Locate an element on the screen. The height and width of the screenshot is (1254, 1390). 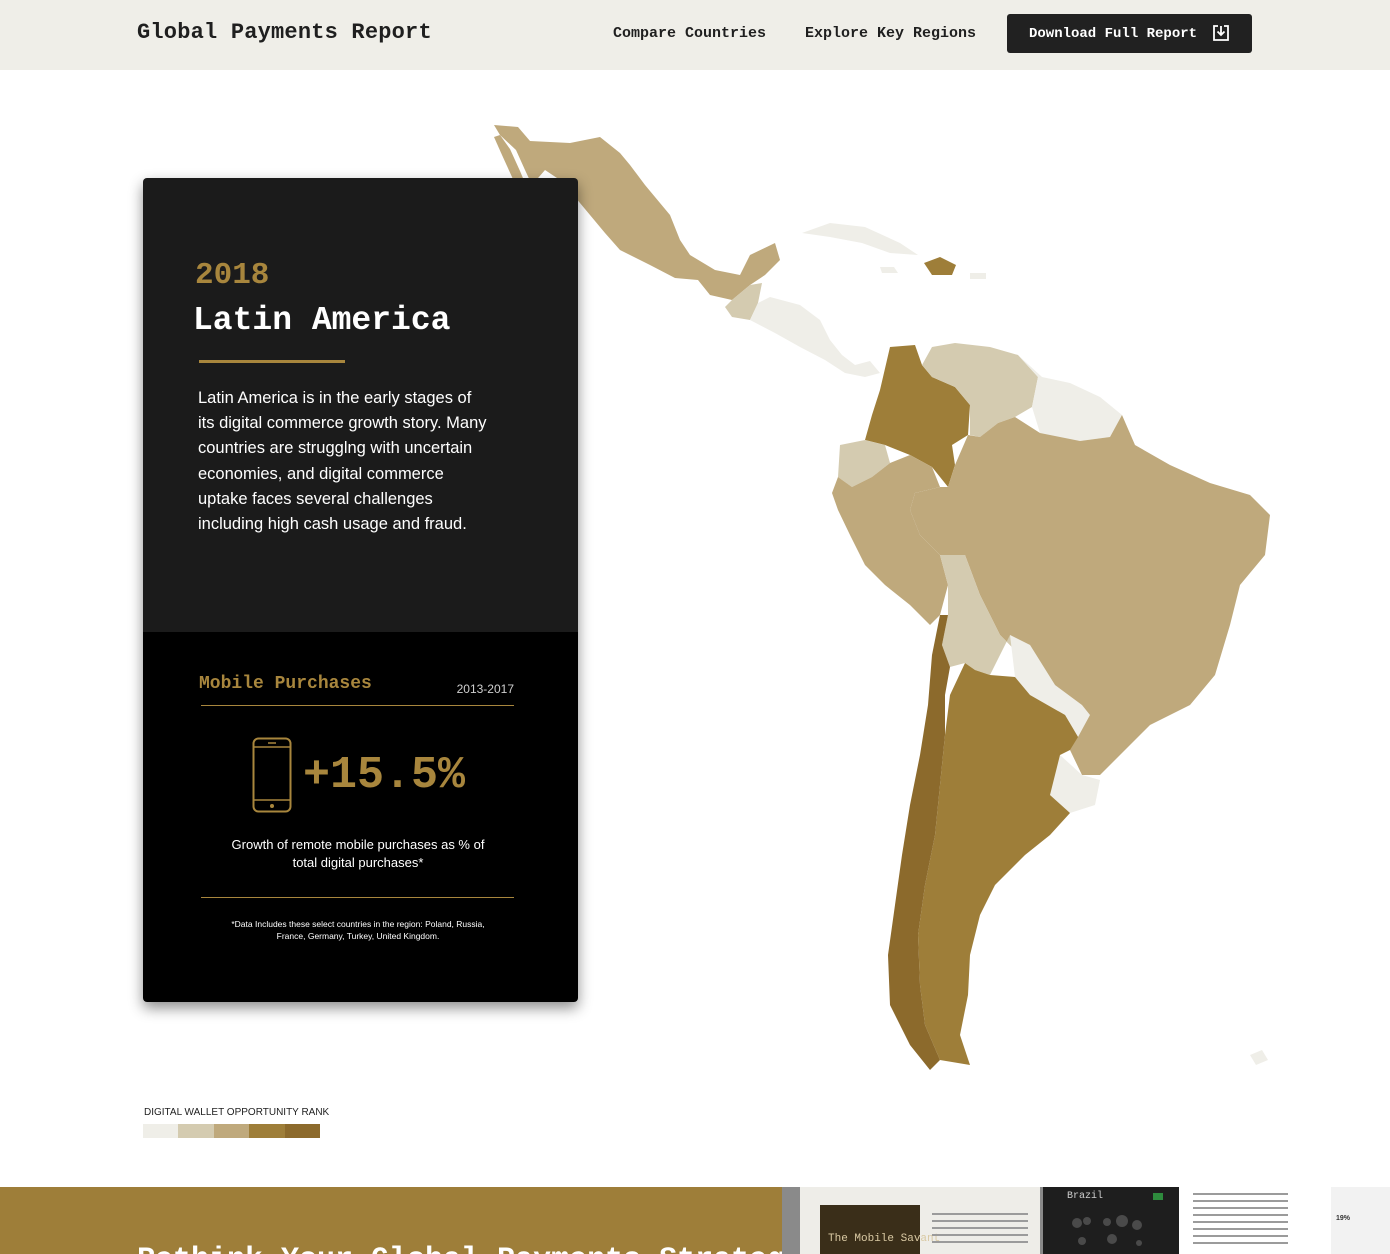
smartphone-icon is located at coordinates (272, 775).